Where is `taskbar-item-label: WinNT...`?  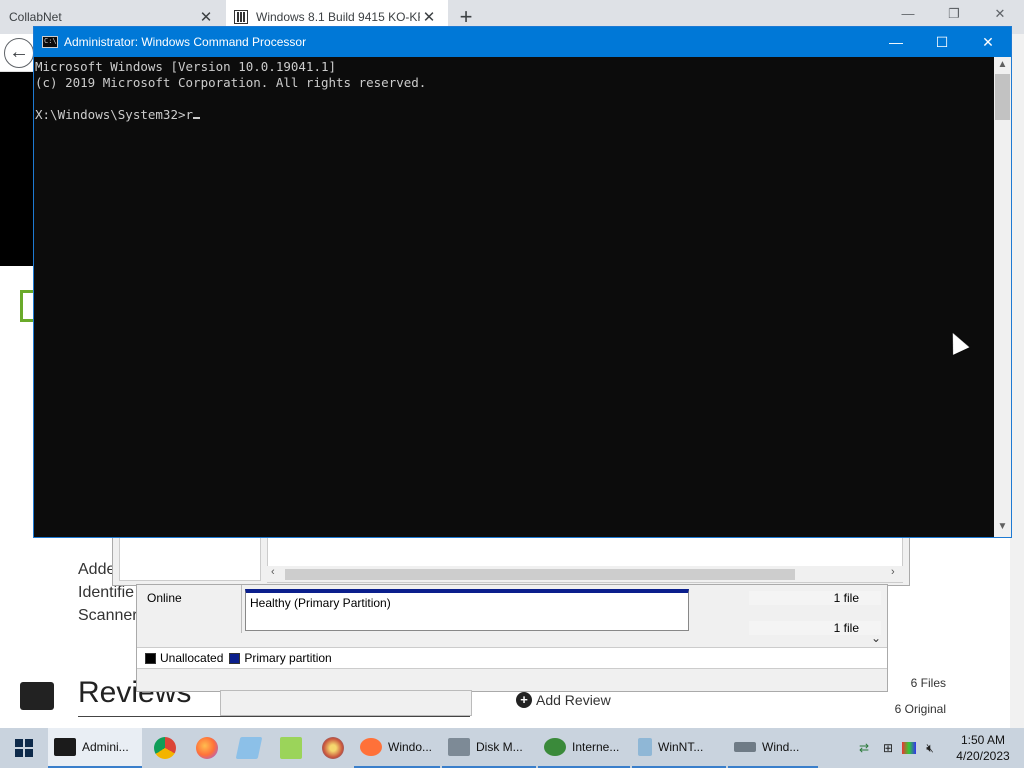 taskbar-item-label: WinNT... is located at coordinates (681, 747).